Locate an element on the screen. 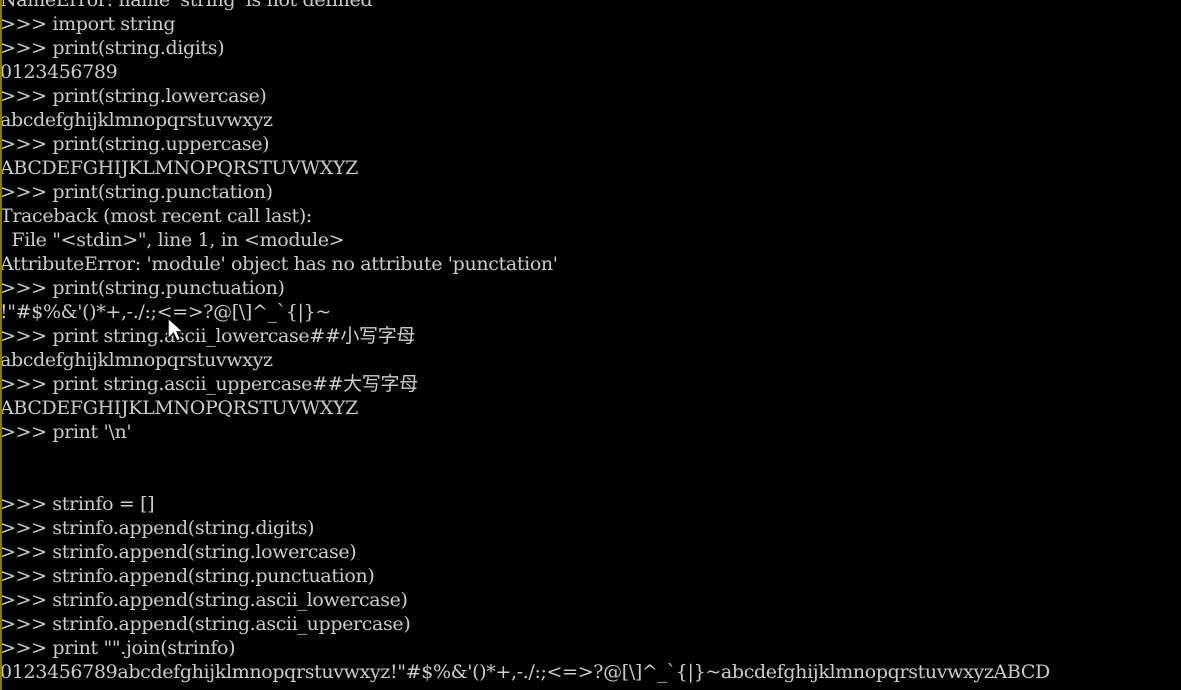 This screenshot has height=690, width=1181. console-line: >>> print(string.punctation) is located at coordinates (136, 192).